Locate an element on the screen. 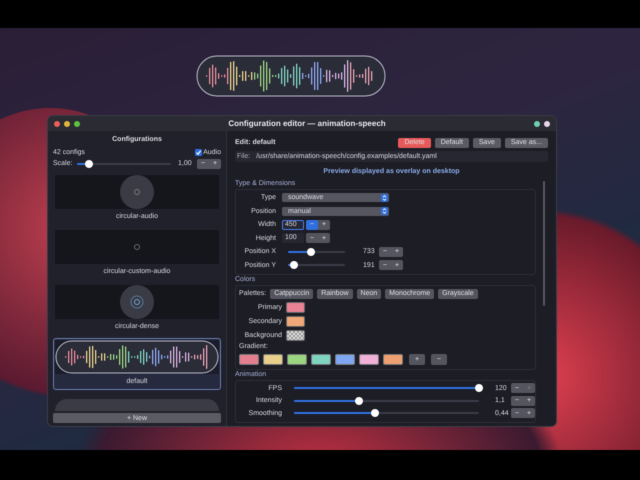 The width and height of the screenshot is (640, 480). dot-preview-icon is located at coordinates (137, 247).